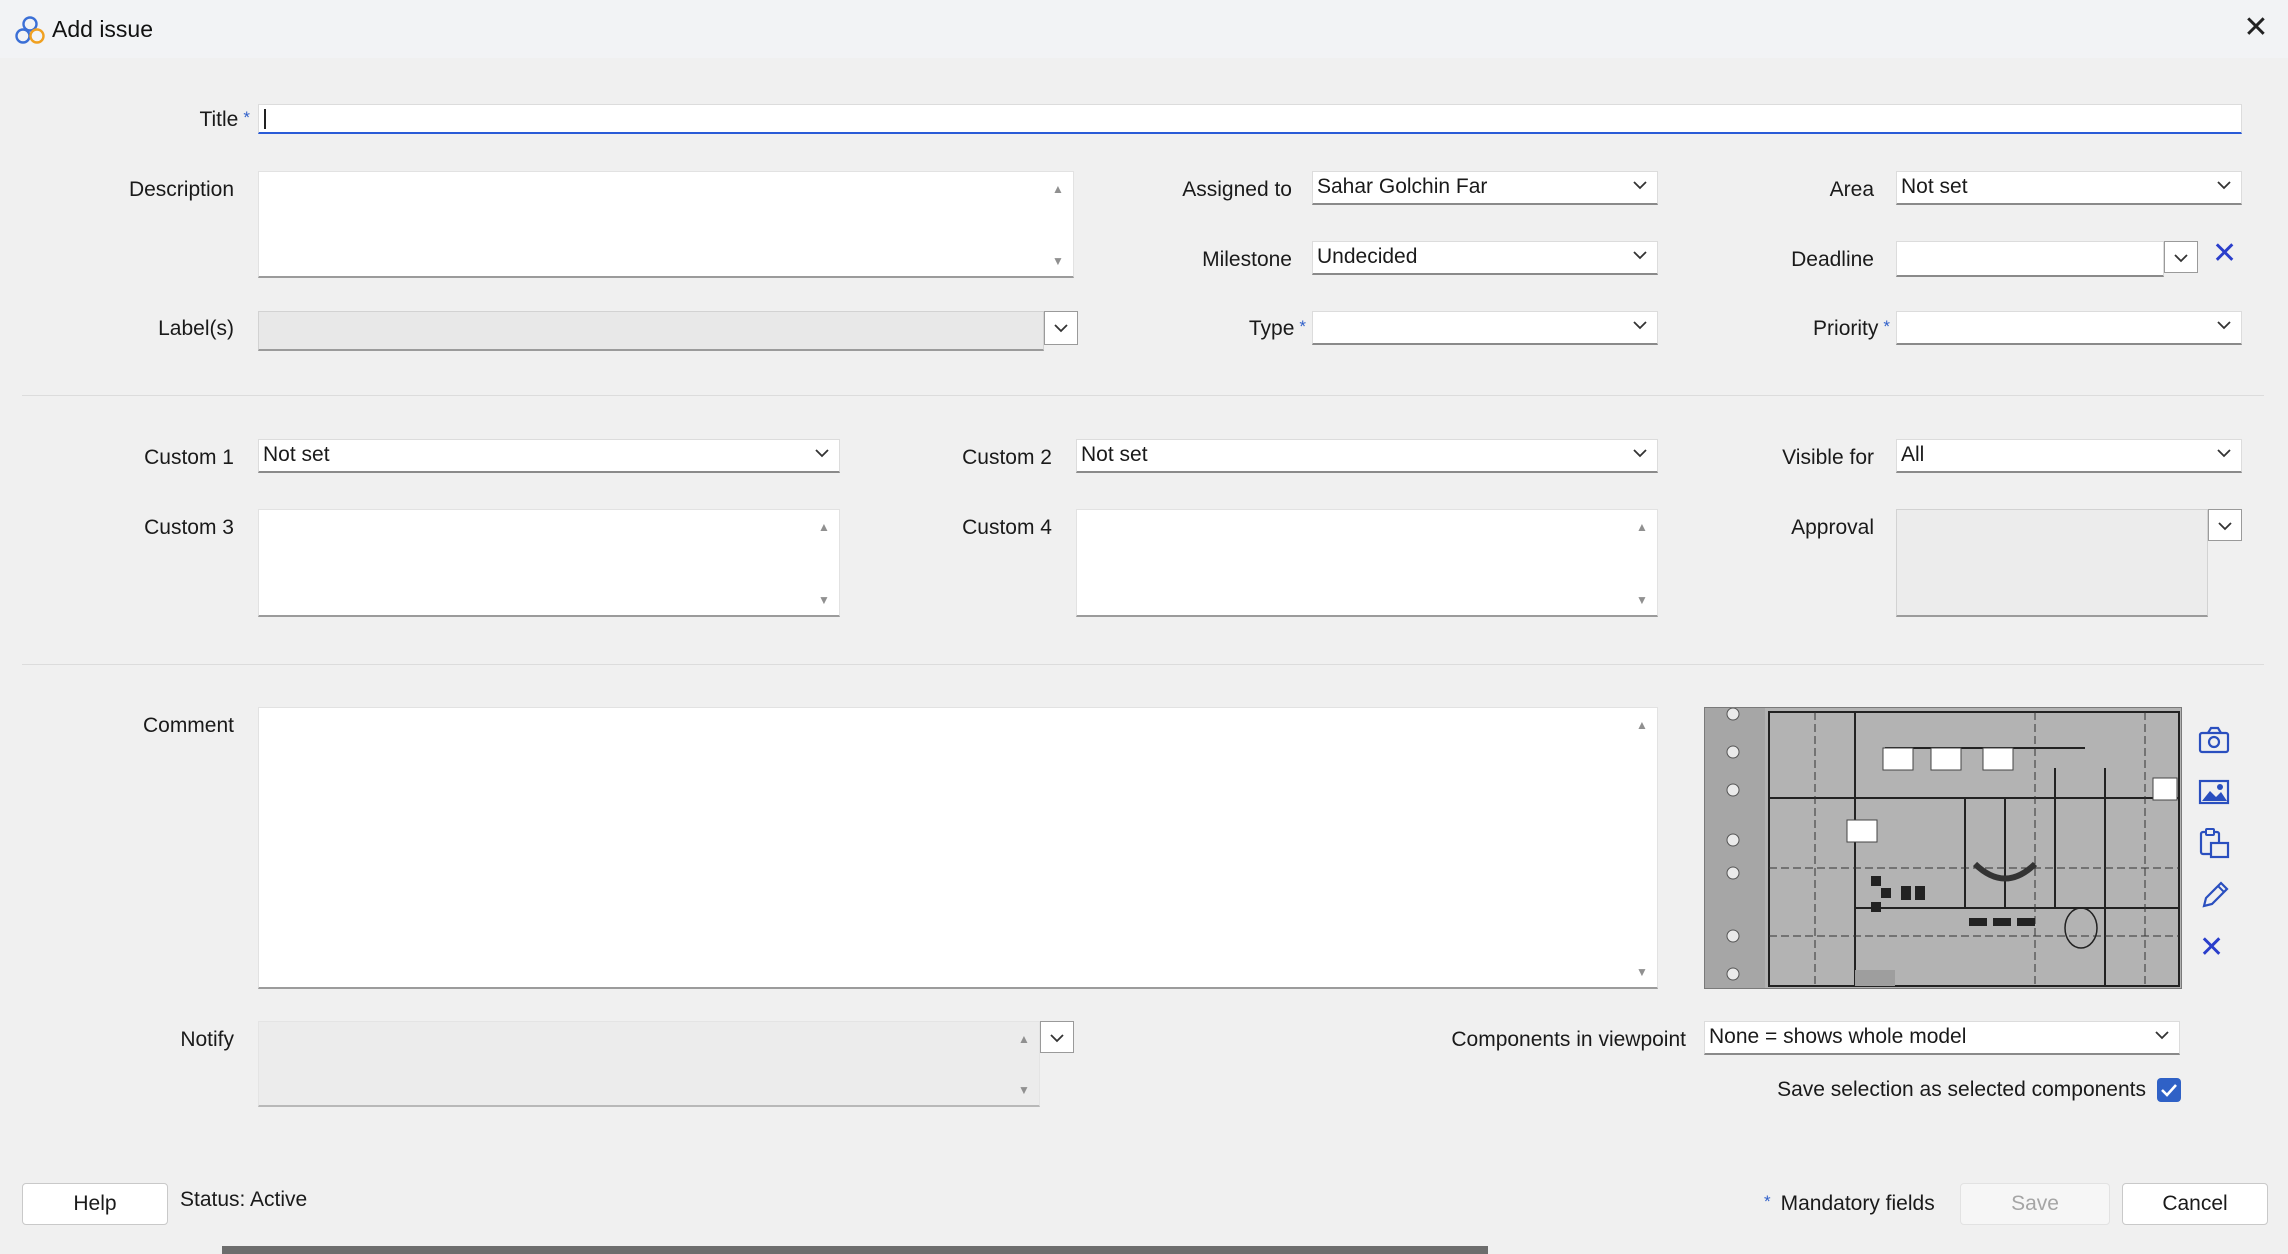  What do you see at coordinates (188, 725) in the screenshot?
I see `comment-label: Comment` at bounding box center [188, 725].